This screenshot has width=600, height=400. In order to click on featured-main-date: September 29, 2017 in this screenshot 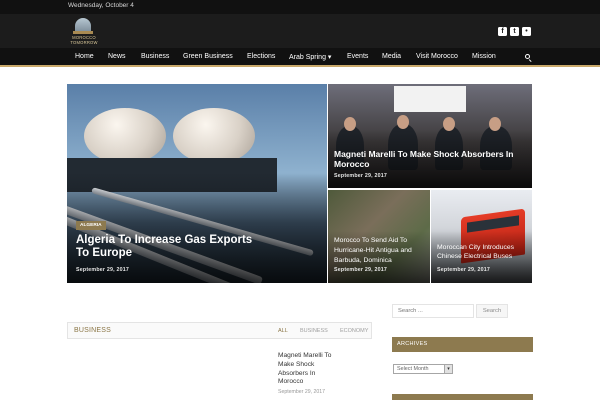, I will do `click(103, 270)`.